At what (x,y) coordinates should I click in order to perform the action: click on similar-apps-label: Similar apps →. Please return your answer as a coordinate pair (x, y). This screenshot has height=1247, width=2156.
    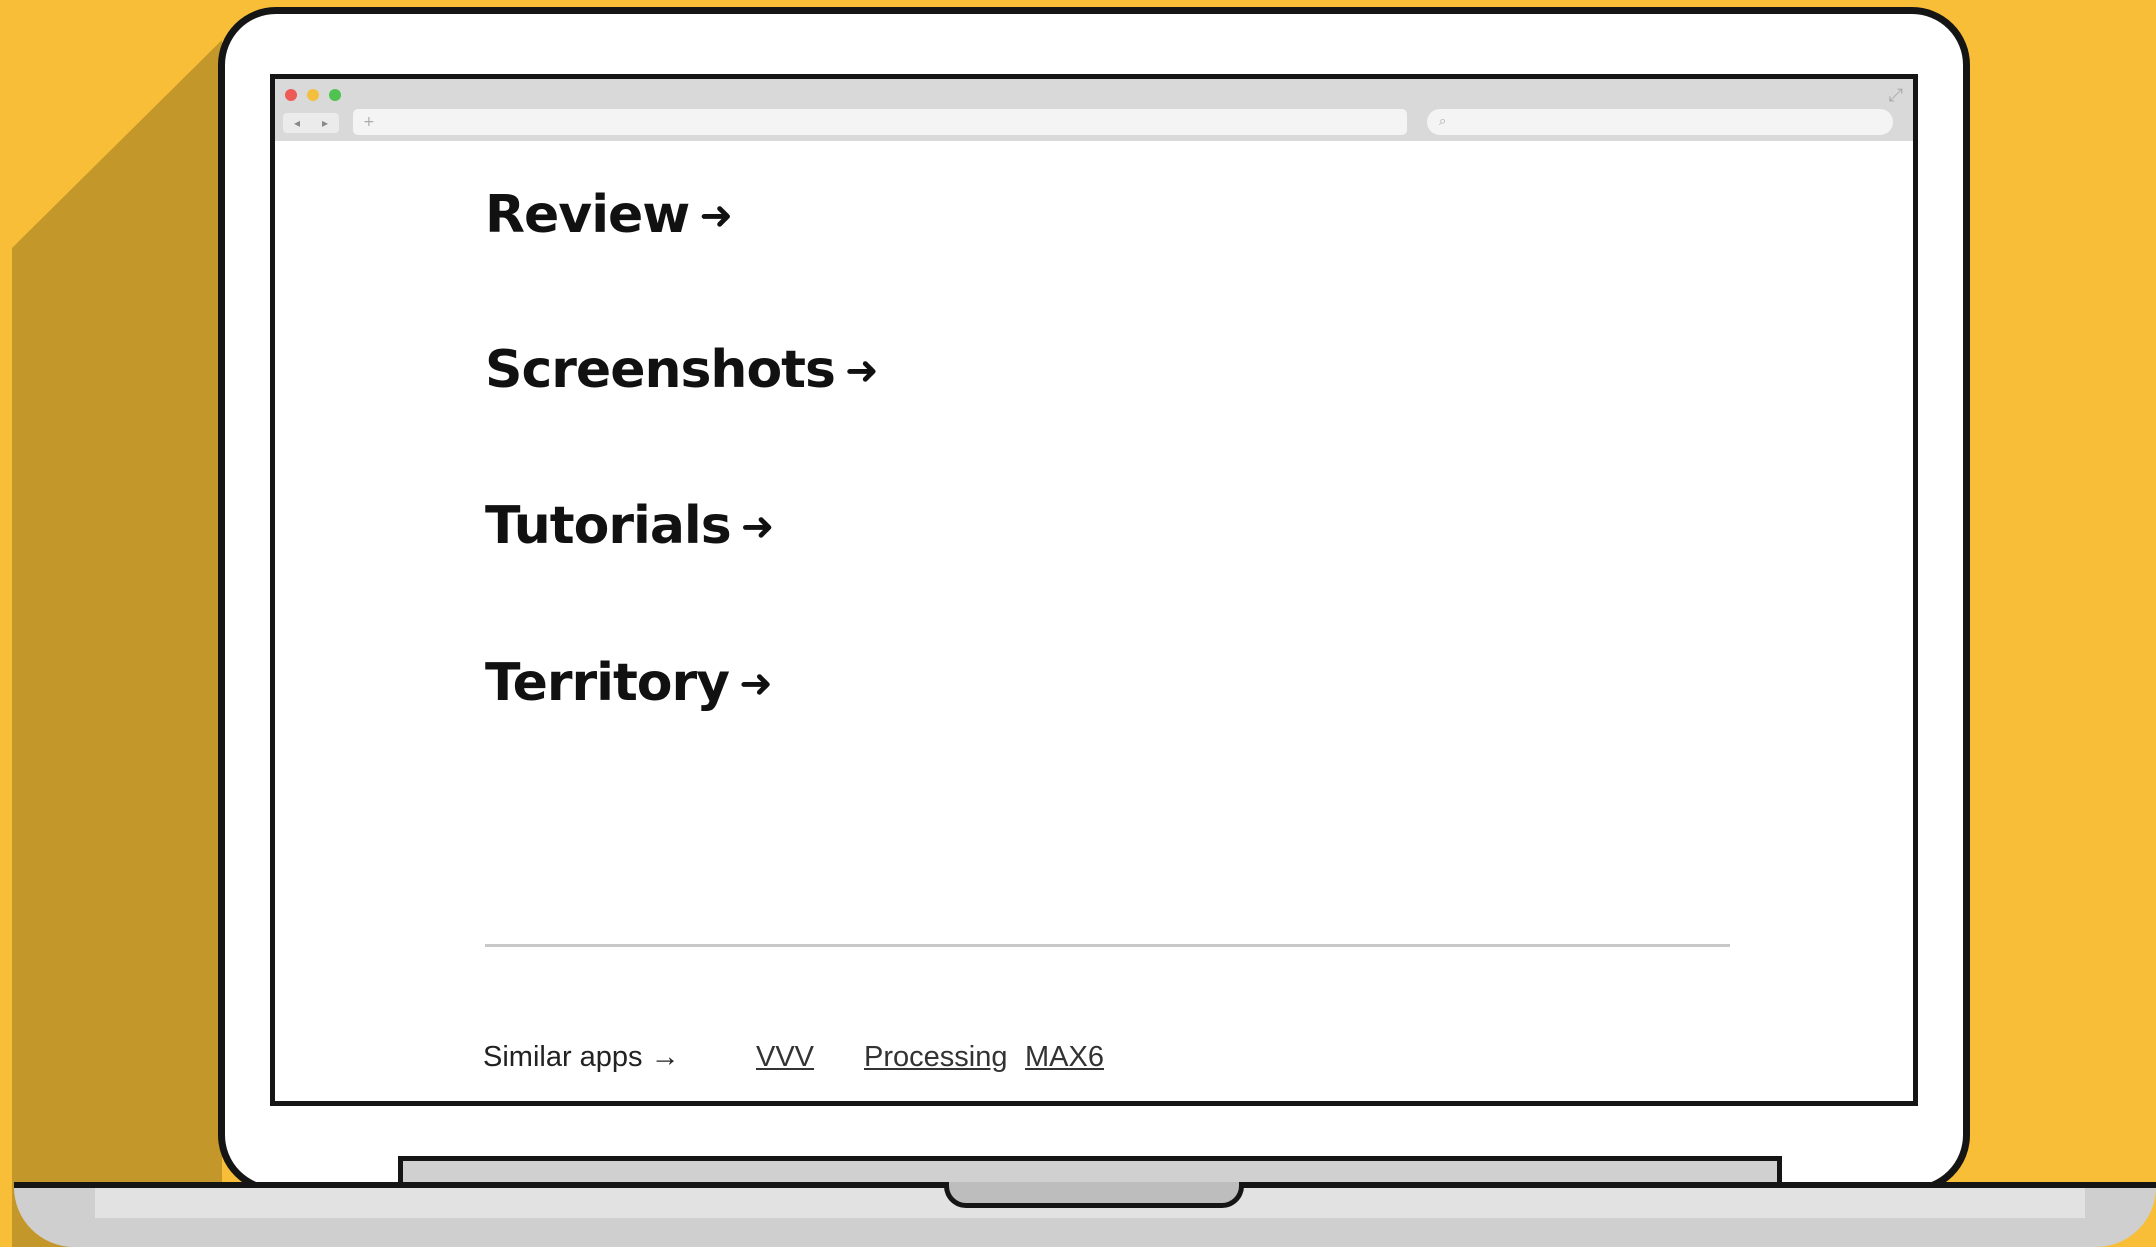
    Looking at the image, I should click on (581, 1057).